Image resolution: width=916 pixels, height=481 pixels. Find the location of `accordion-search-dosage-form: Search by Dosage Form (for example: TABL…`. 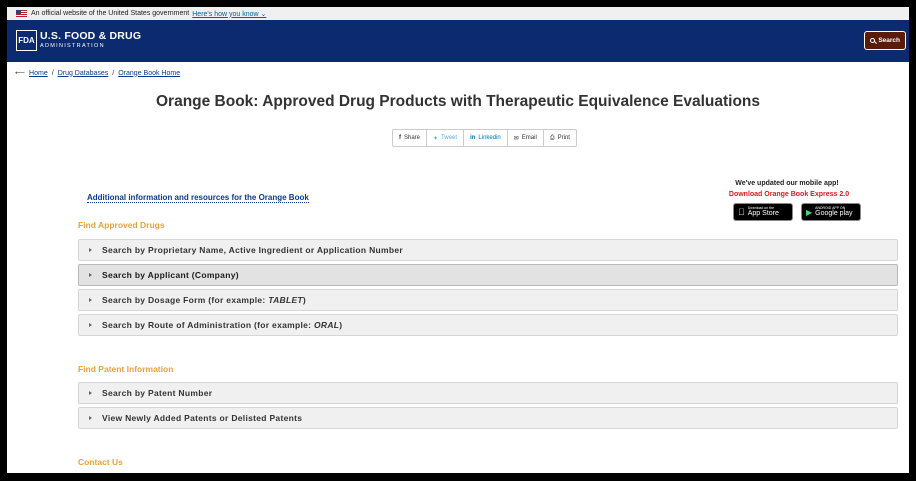

accordion-search-dosage-form: Search by Dosage Form (for example: TABL… is located at coordinates (488, 300).